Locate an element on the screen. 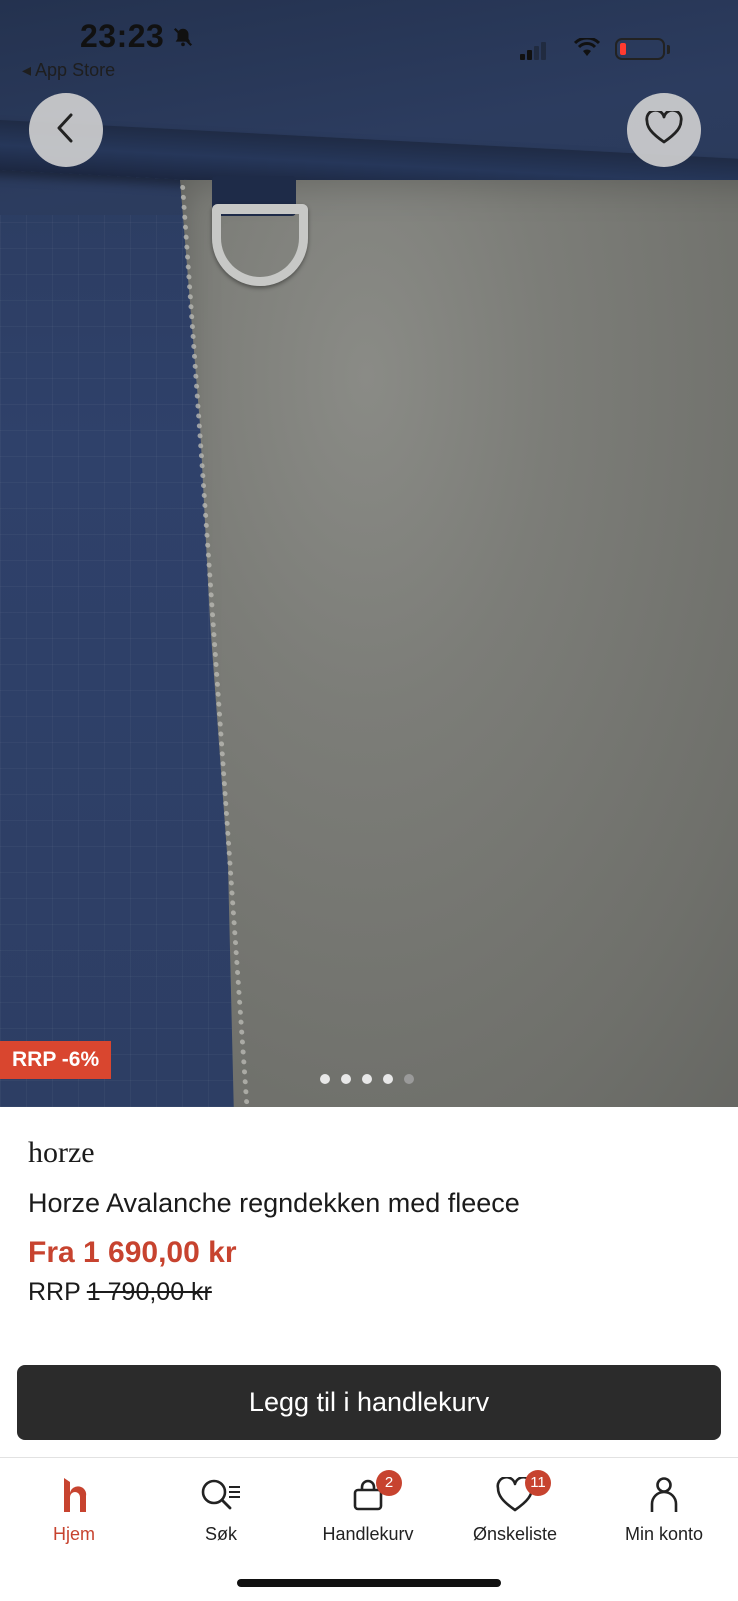 This screenshot has height=1601, width=738. tab-wishlist: 11 Ønskeliste is located at coordinates (515, 1506).